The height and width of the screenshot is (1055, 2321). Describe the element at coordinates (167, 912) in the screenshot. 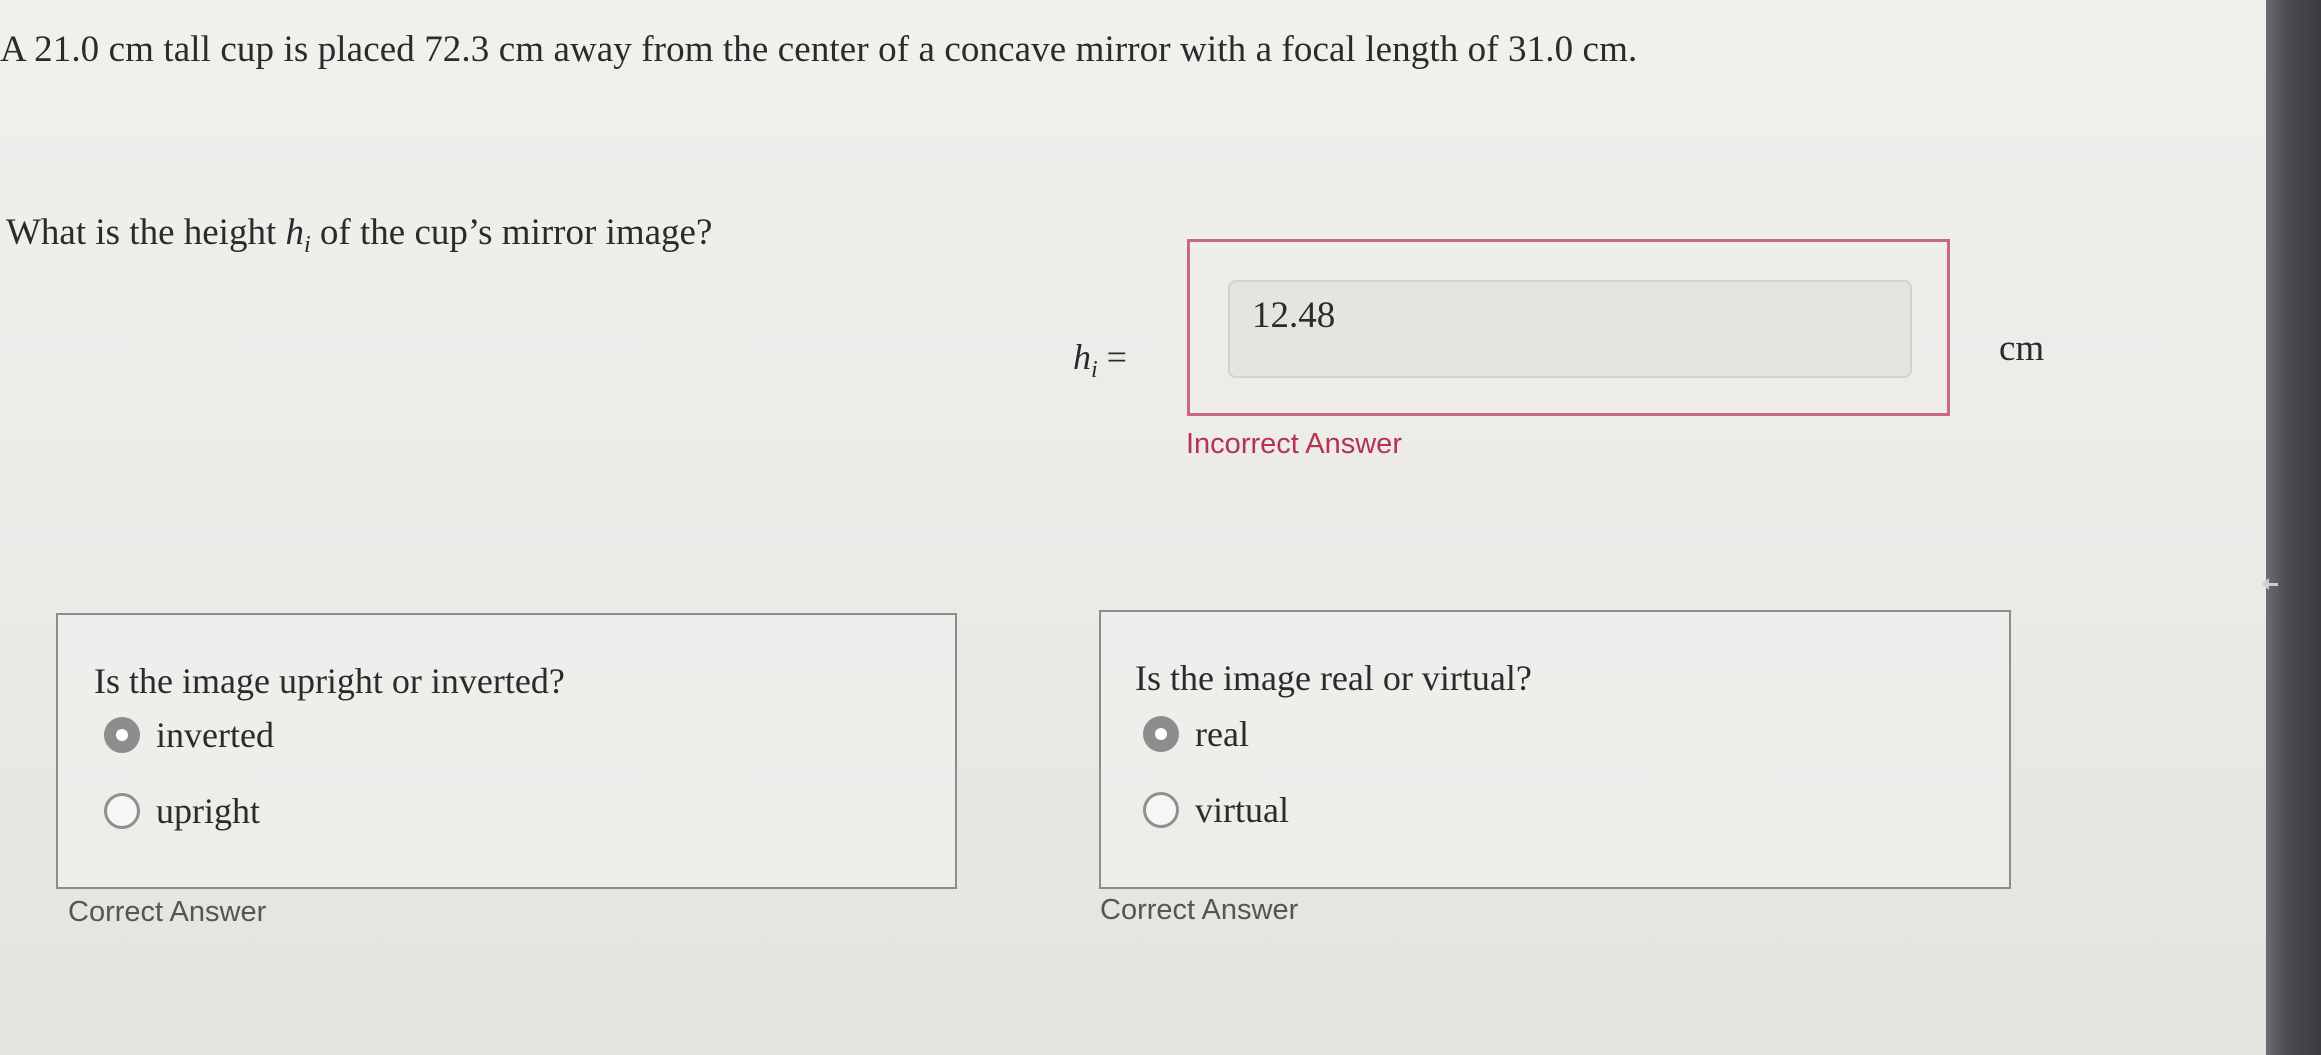

I see `orientation-correct-feedback: Correct Answer` at that location.